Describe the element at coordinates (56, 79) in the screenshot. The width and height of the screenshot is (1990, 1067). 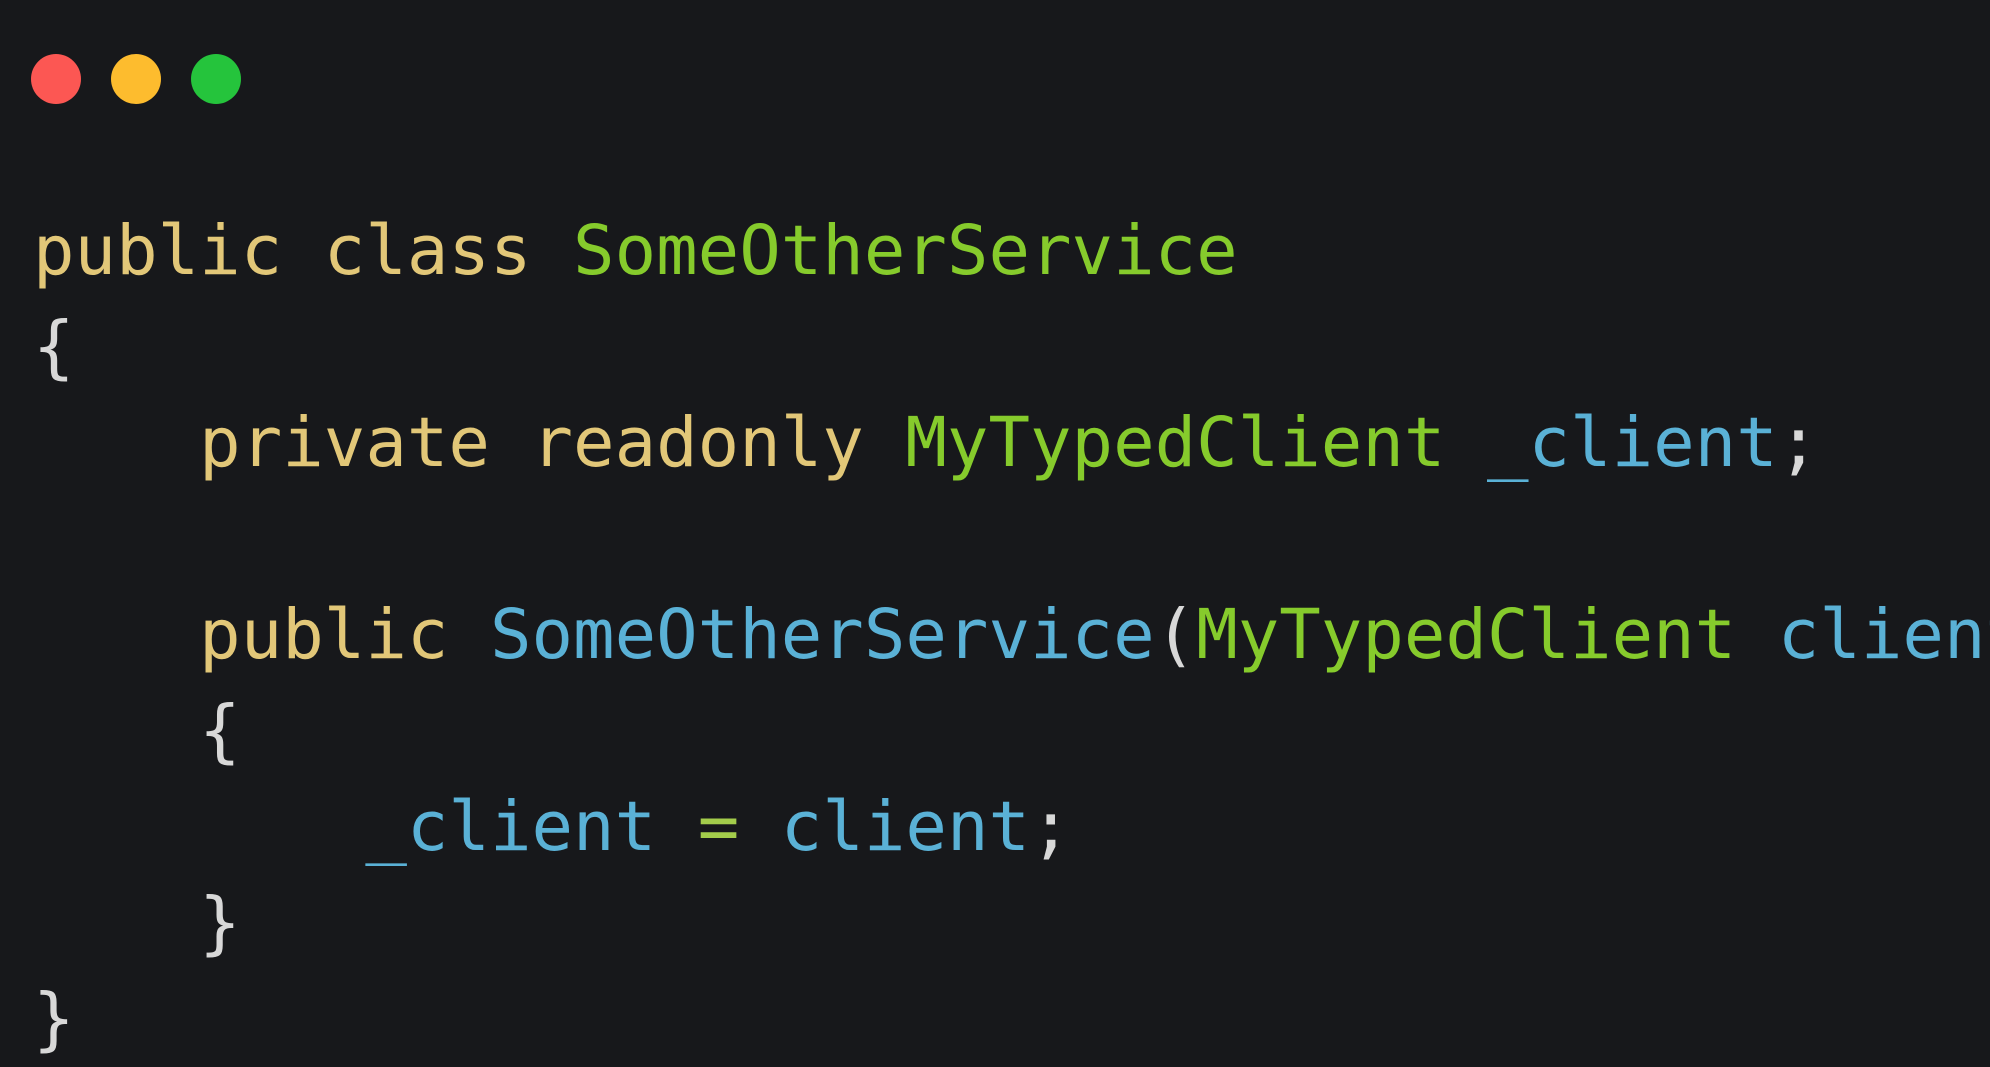
I see `close-window-button` at that location.